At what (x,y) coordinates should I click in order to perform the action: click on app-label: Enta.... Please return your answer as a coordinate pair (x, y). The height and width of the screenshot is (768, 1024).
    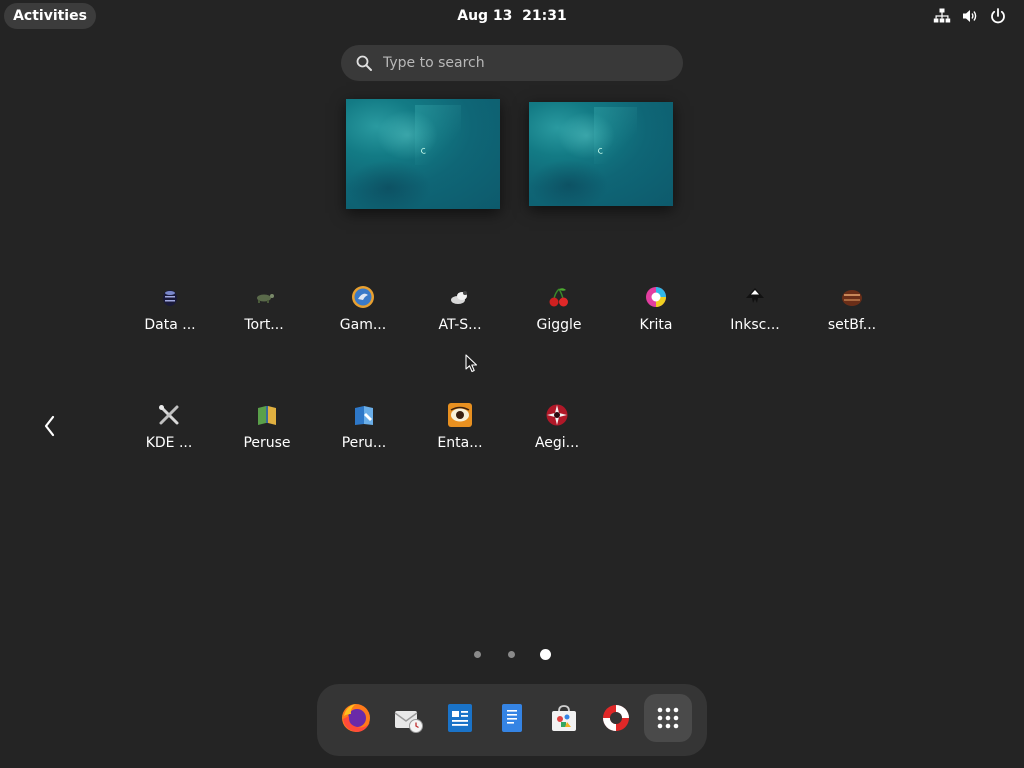
    Looking at the image, I should click on (460, 443).